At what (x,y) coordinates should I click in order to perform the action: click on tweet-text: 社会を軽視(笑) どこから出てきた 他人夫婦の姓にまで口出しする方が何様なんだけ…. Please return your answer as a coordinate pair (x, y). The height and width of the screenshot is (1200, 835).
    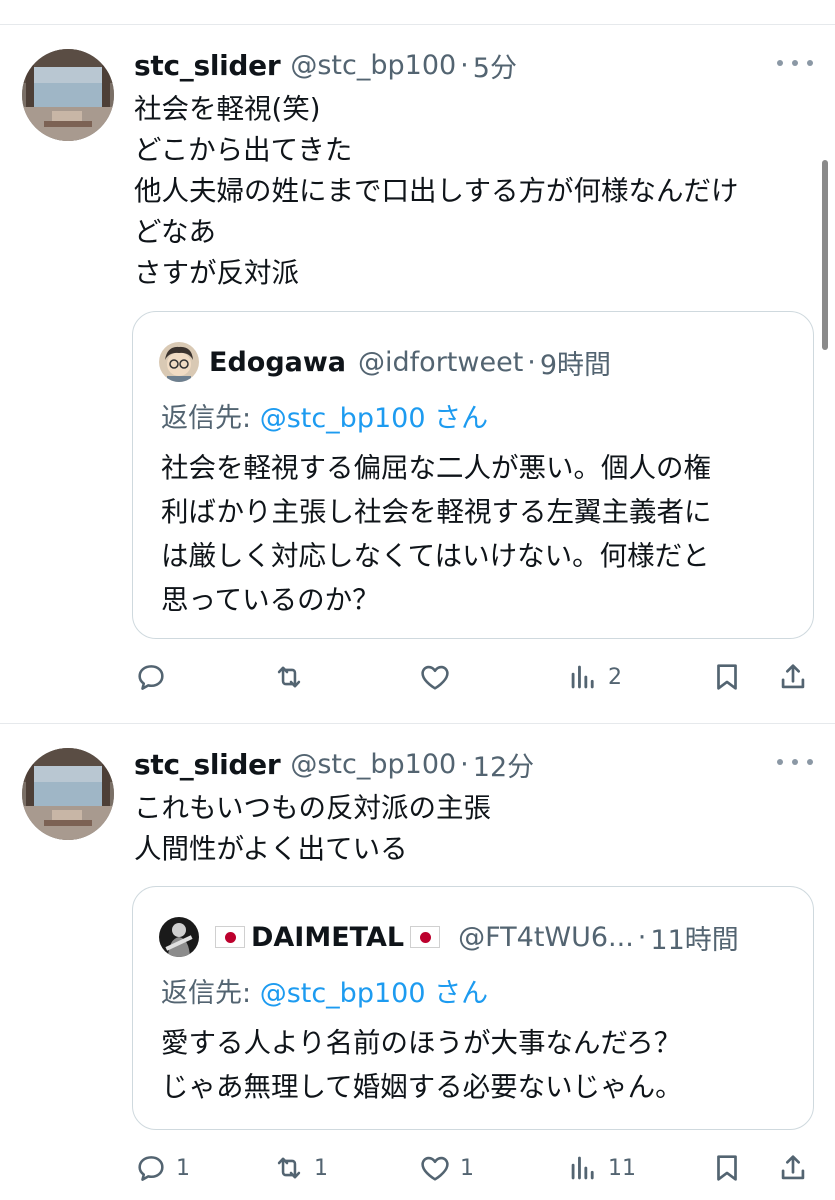
    Looking at the image, I should click on (464, 191).